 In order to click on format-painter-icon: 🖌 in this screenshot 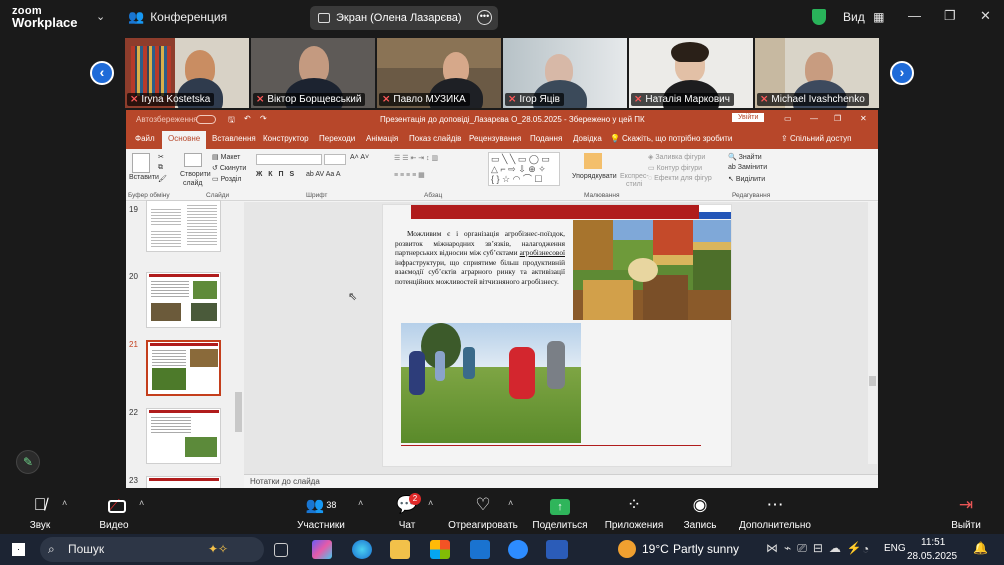, I will do `click(162, 179)`.